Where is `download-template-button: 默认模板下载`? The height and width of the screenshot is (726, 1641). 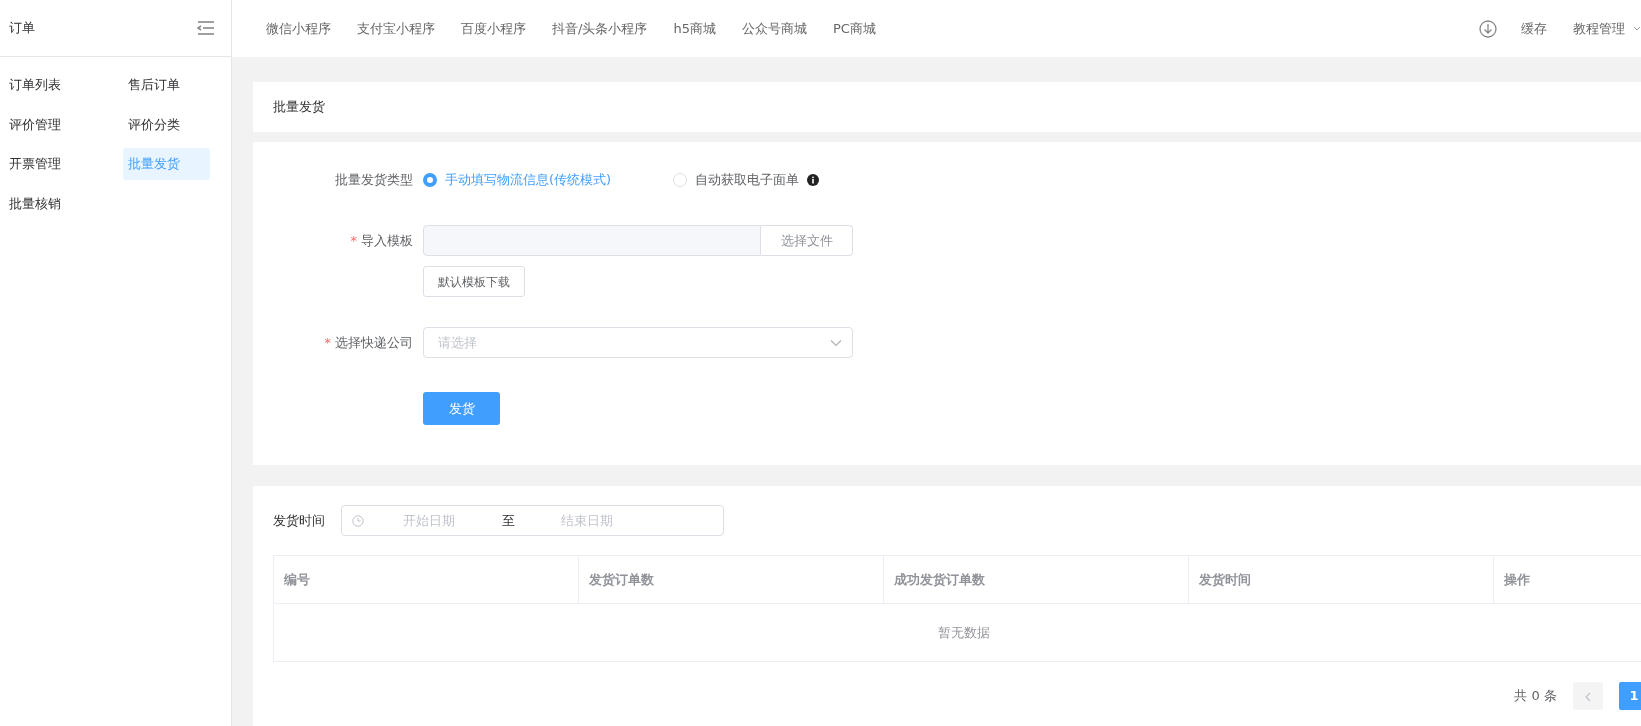
download-template-button: 默认模板下载 is located at coordinates (474, 281).